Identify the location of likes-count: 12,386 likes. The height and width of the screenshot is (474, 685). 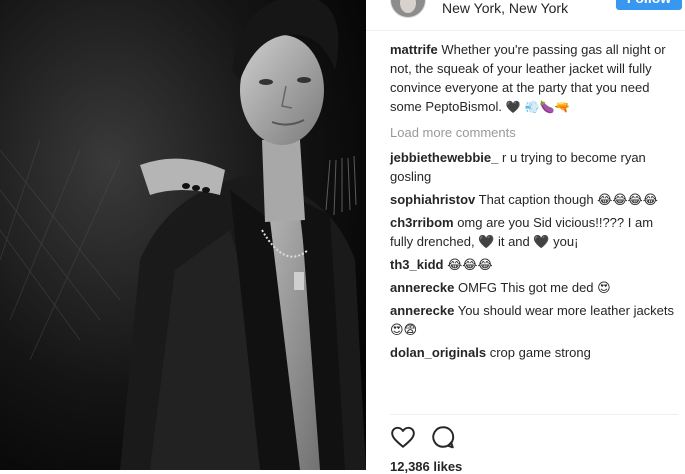
(426, 466).